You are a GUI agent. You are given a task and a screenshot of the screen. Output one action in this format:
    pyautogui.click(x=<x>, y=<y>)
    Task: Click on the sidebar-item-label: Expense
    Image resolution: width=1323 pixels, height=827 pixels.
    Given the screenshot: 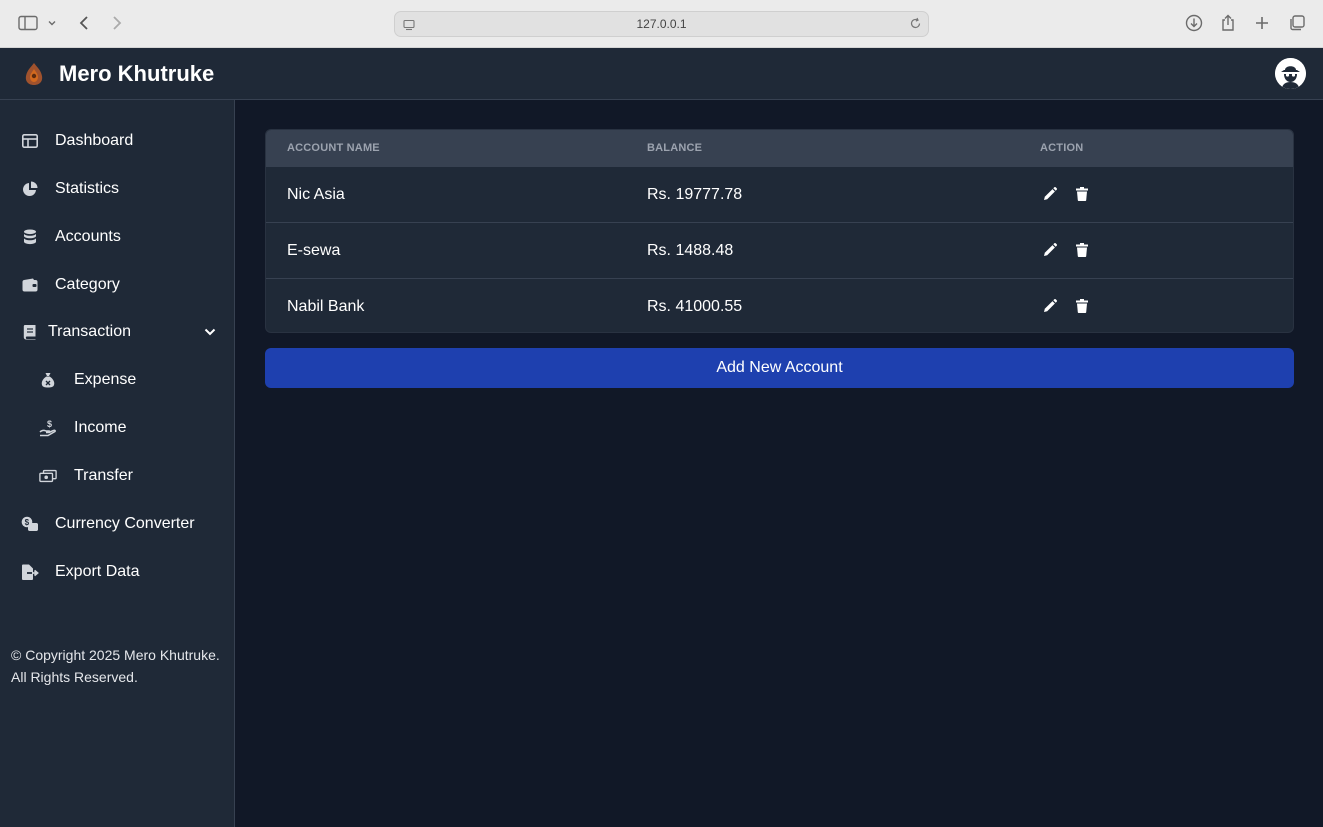 What is the action you would take?
    pyautogui.click(x=105, y=379)
    